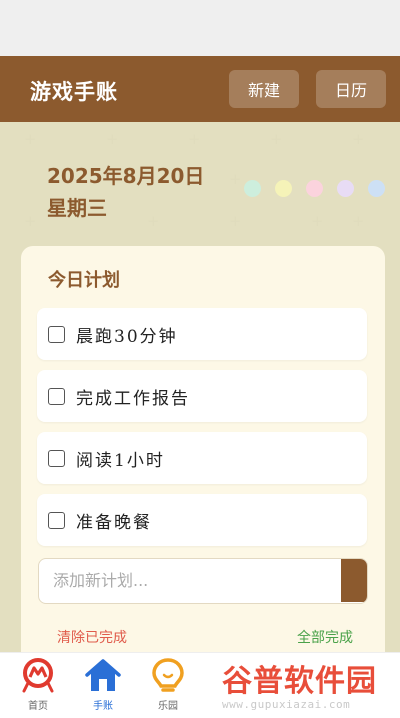 The width and height of the screenshot is (400, 718). I want to click on tab-home: 首页, so click(38, 685).